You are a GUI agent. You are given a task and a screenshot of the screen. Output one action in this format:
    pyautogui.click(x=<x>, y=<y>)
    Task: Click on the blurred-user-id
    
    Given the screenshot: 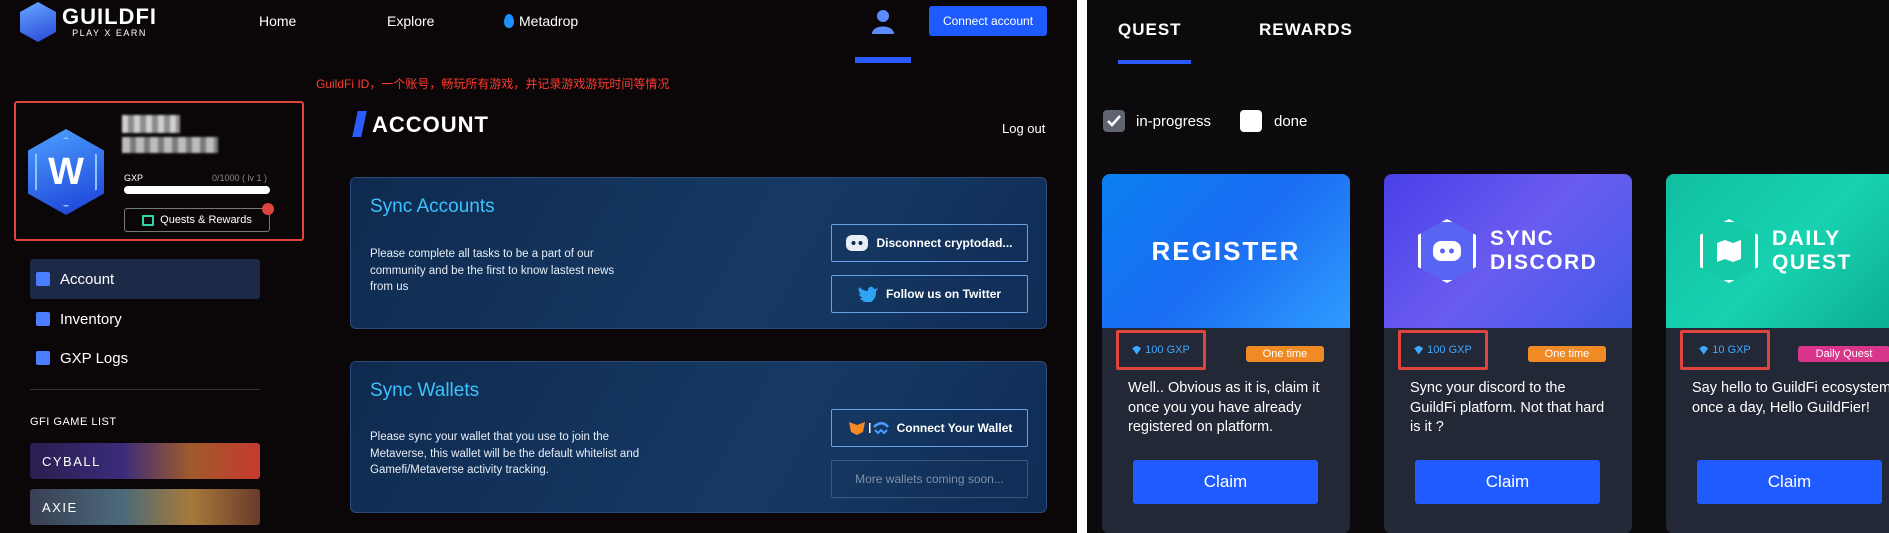 What is the action you would take?
    pyautogui.click(x=170, y=145)
    